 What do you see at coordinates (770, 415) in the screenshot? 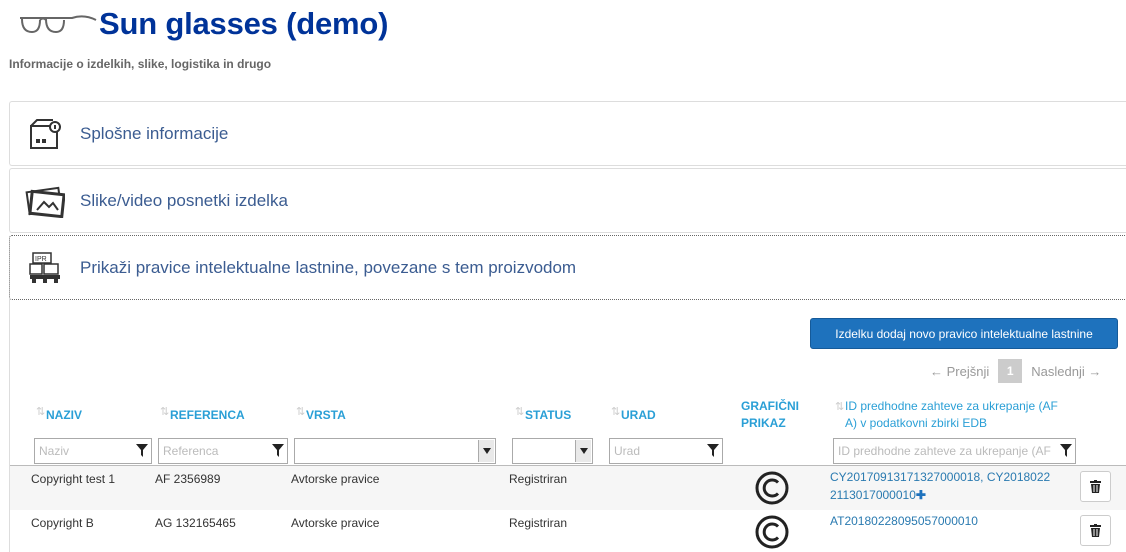
I see `col-header-graficni: GRAFIČNI PRIKAZ` at bounding box center [770, 415].